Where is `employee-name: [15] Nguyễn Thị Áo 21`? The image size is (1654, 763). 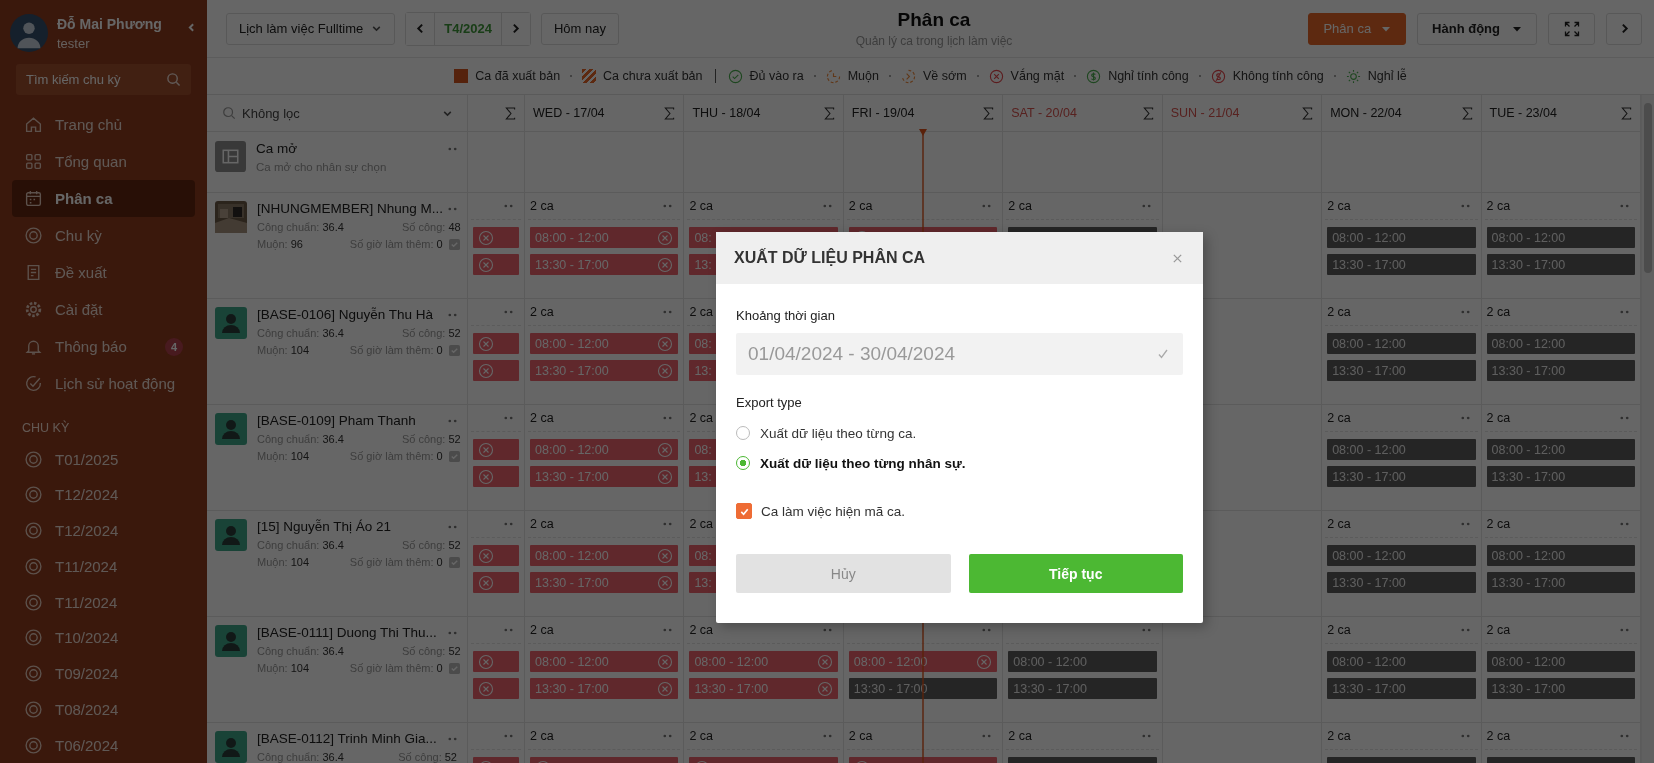
employee-name: [15] Nguyễn Thị Áo 21 is located at coordinates (324, 526).